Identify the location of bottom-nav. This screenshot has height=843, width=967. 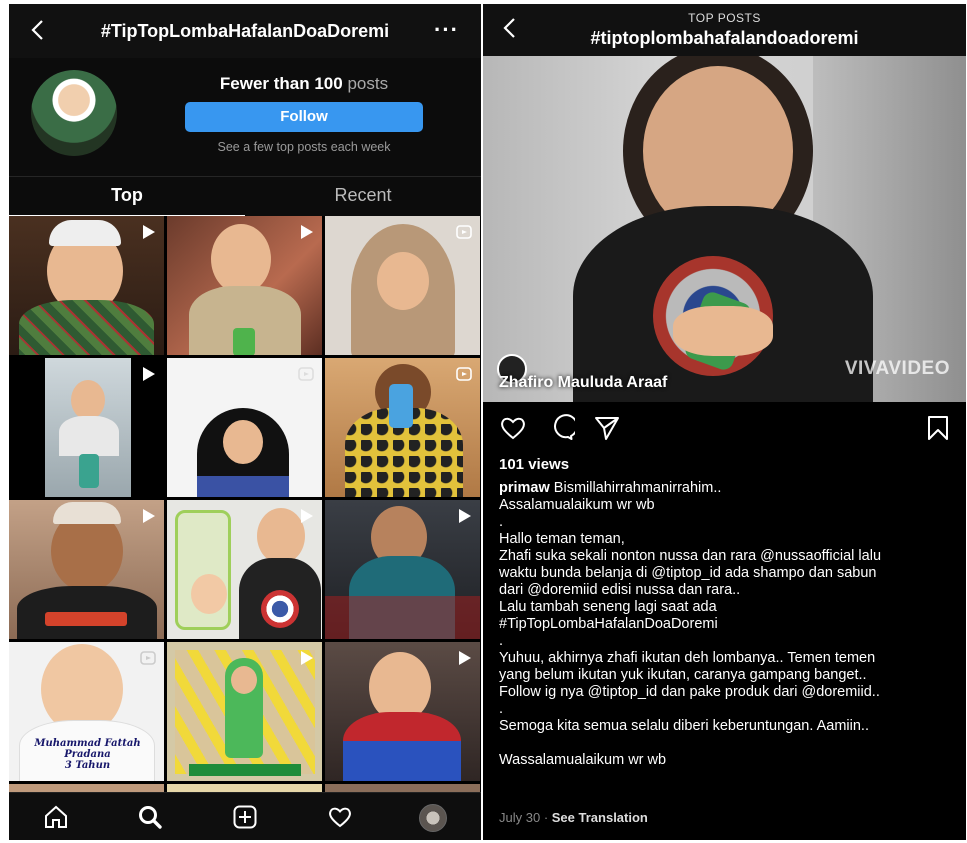
(245, 816).